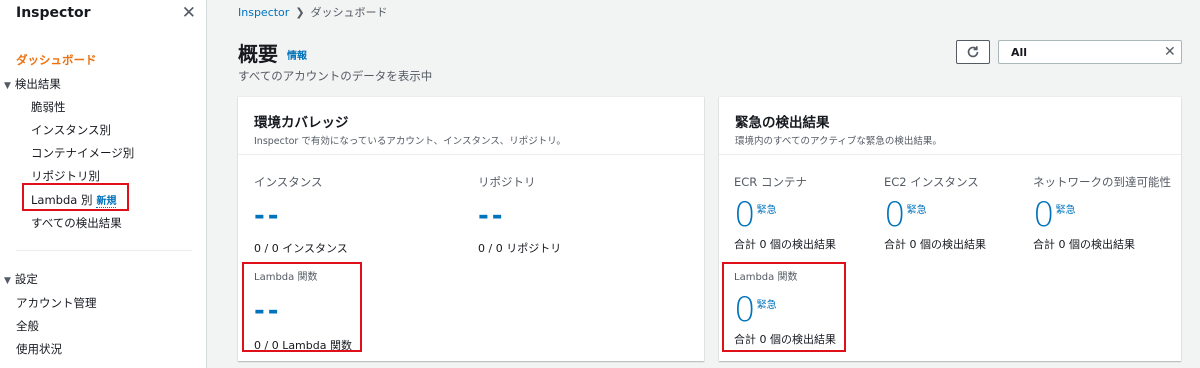  What do you see at coordinates (301, 123) in the screenshot?
I see `card-title: 環境カバレッジ` at bounding box center [301, 123].